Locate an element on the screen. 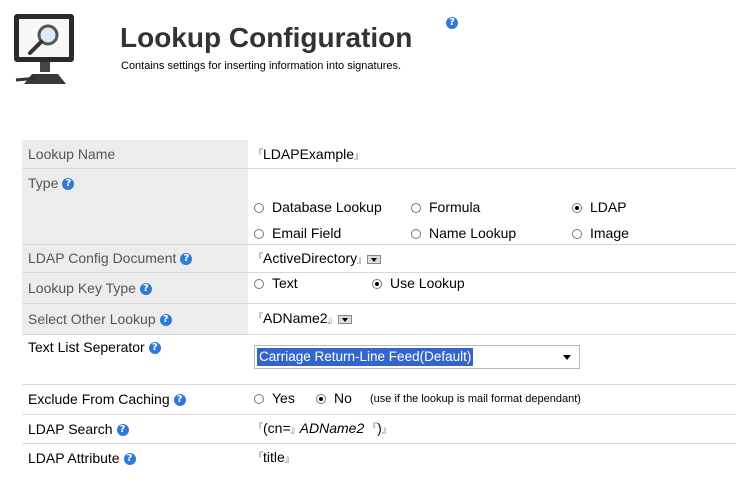 The height and width of the screenshot is (500, 750). ldap-attribute-value: title is located at coordinates (274, 457).